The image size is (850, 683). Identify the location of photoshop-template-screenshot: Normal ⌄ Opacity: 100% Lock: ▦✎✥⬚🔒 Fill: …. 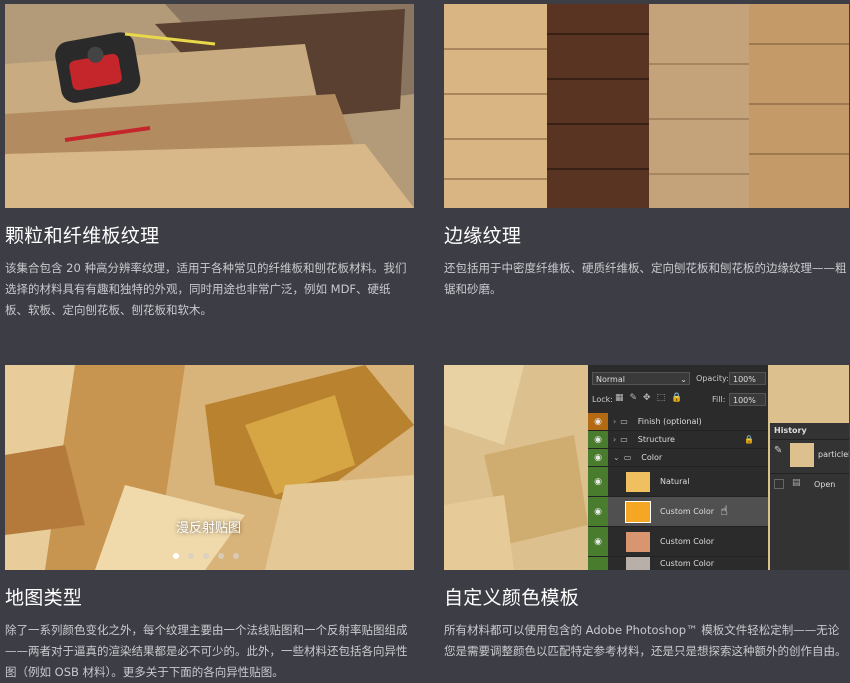
(646, 467).